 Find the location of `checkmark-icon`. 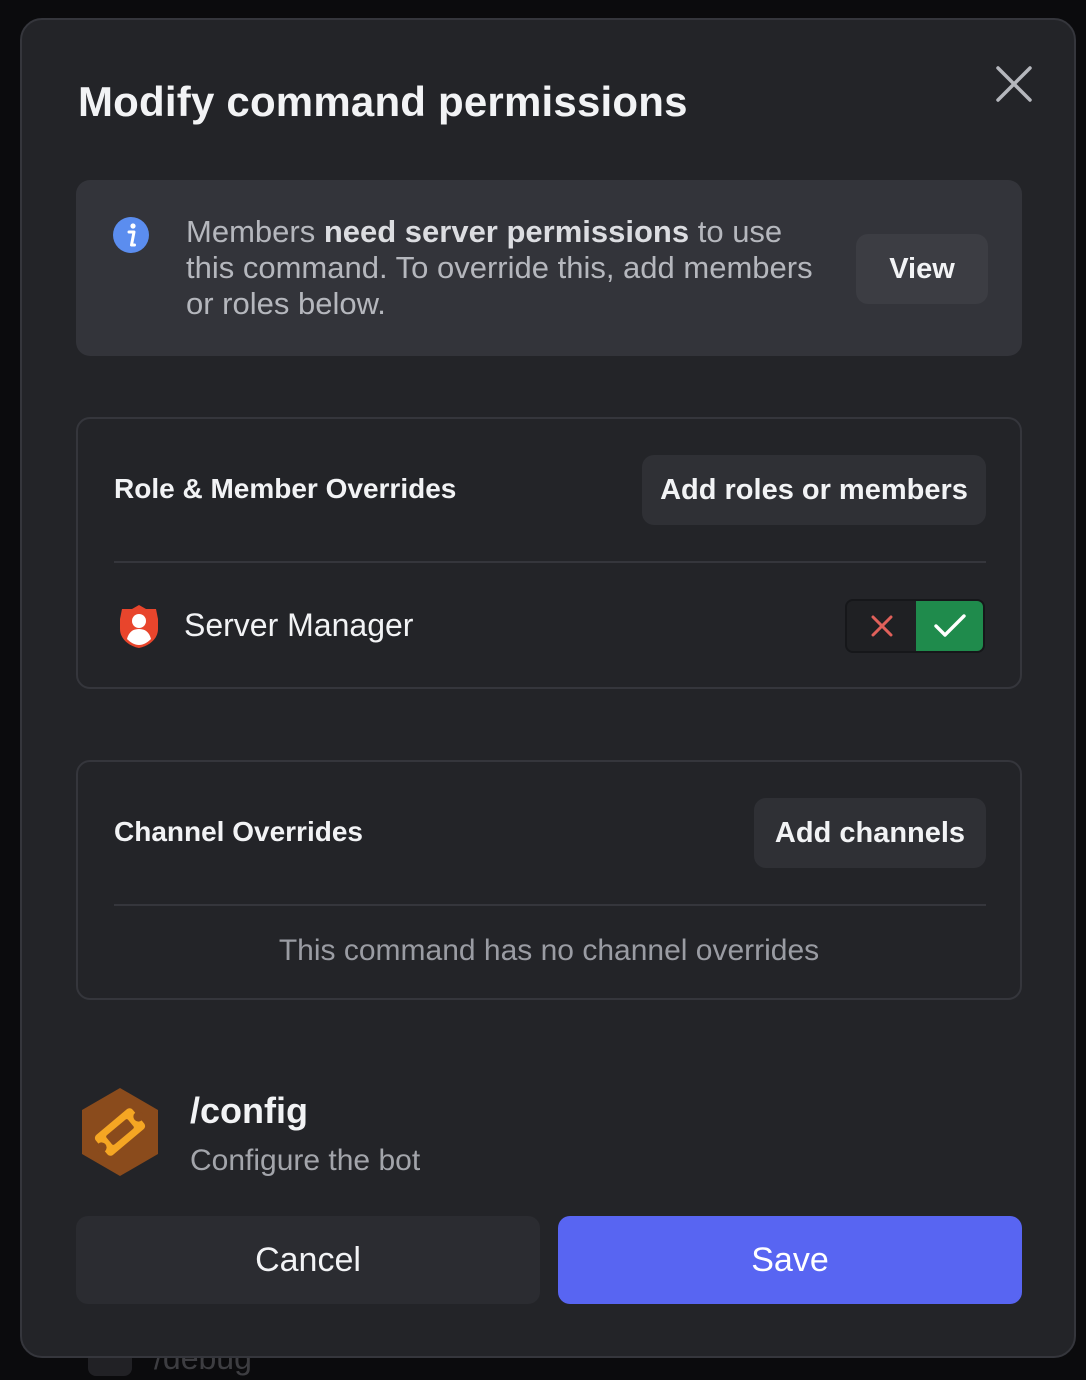

checkmark-icon is located at coordinates (949, 625).